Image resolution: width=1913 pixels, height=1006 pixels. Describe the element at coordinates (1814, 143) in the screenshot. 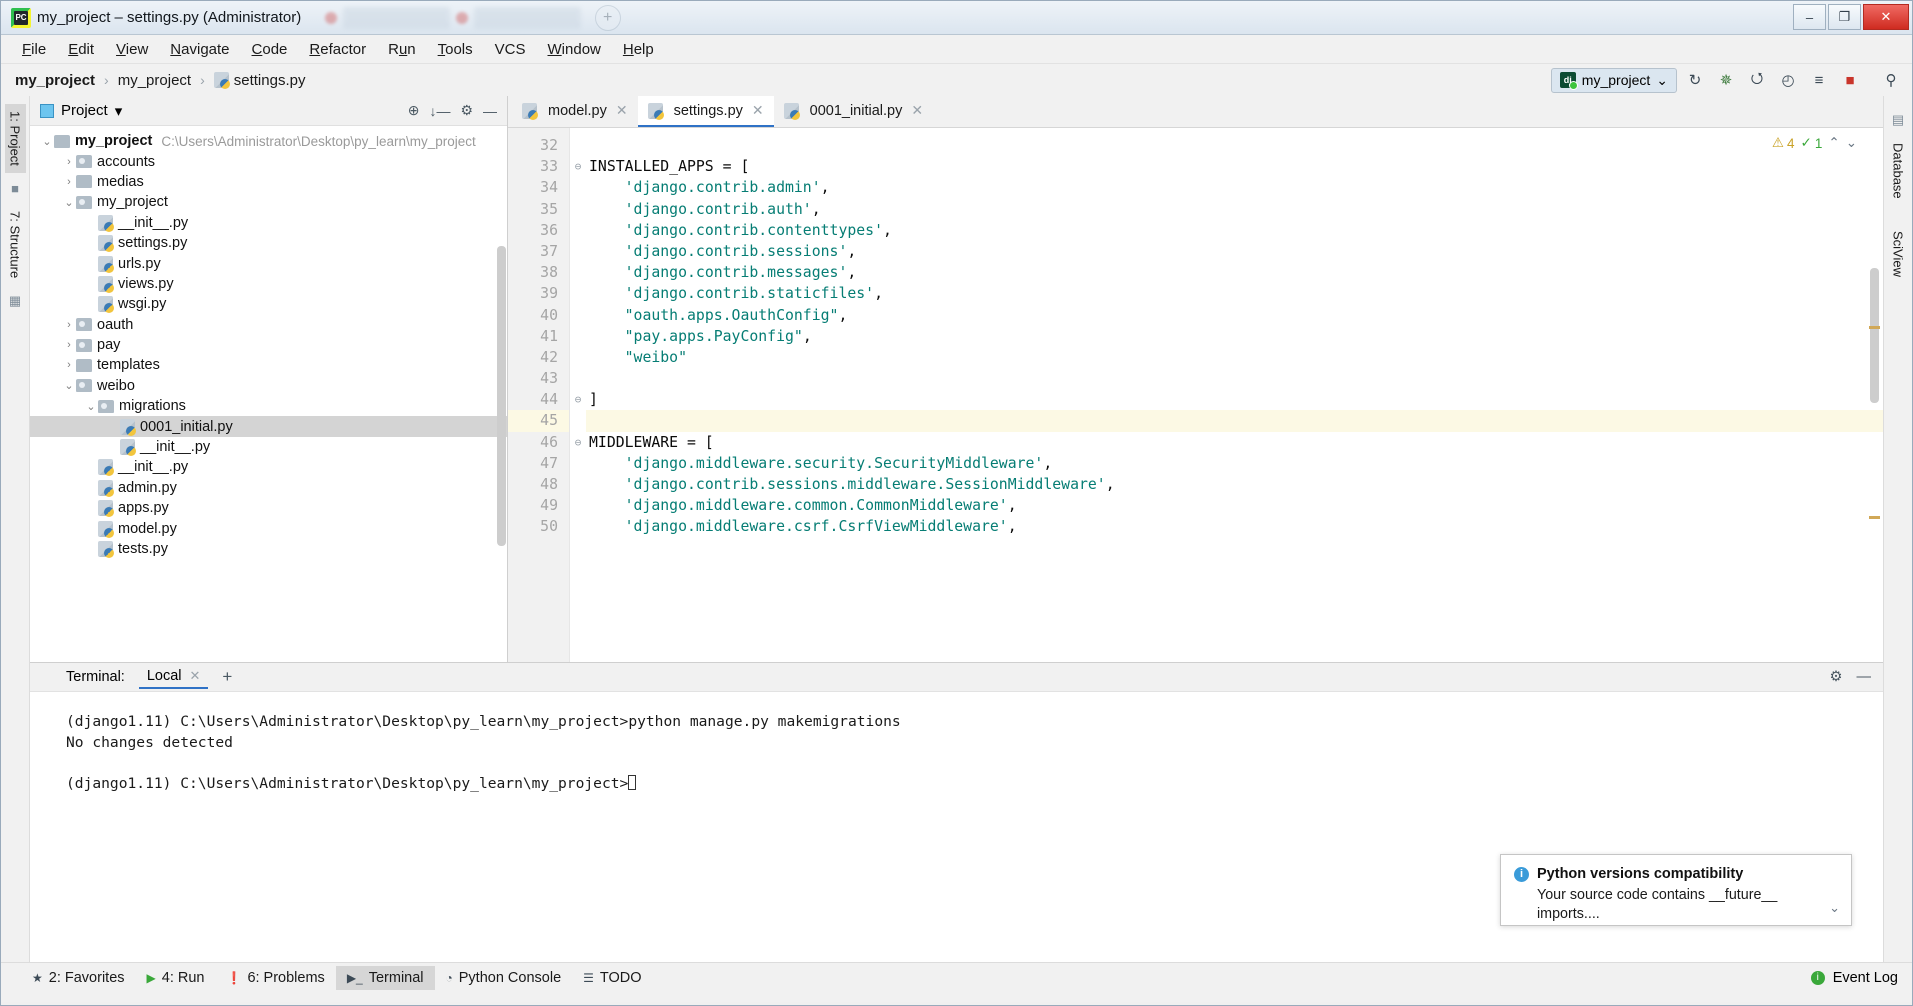

I see `inspection-widget: ⚠ 4 ✓ 1 ⌃ ⌄` at that location.